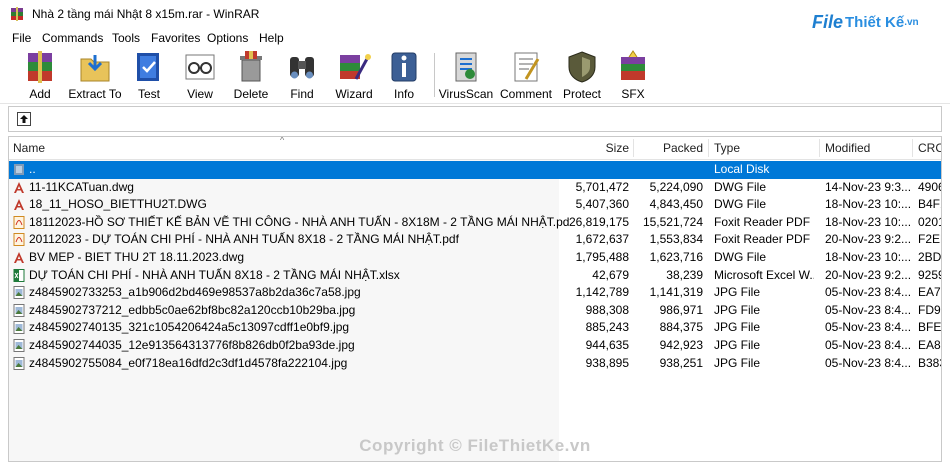 This screenshot has width=950, height=468. Describe the element at coordinates (466, 75) in the screenshot. I see `virusscan-button: VirusScan` at that location.